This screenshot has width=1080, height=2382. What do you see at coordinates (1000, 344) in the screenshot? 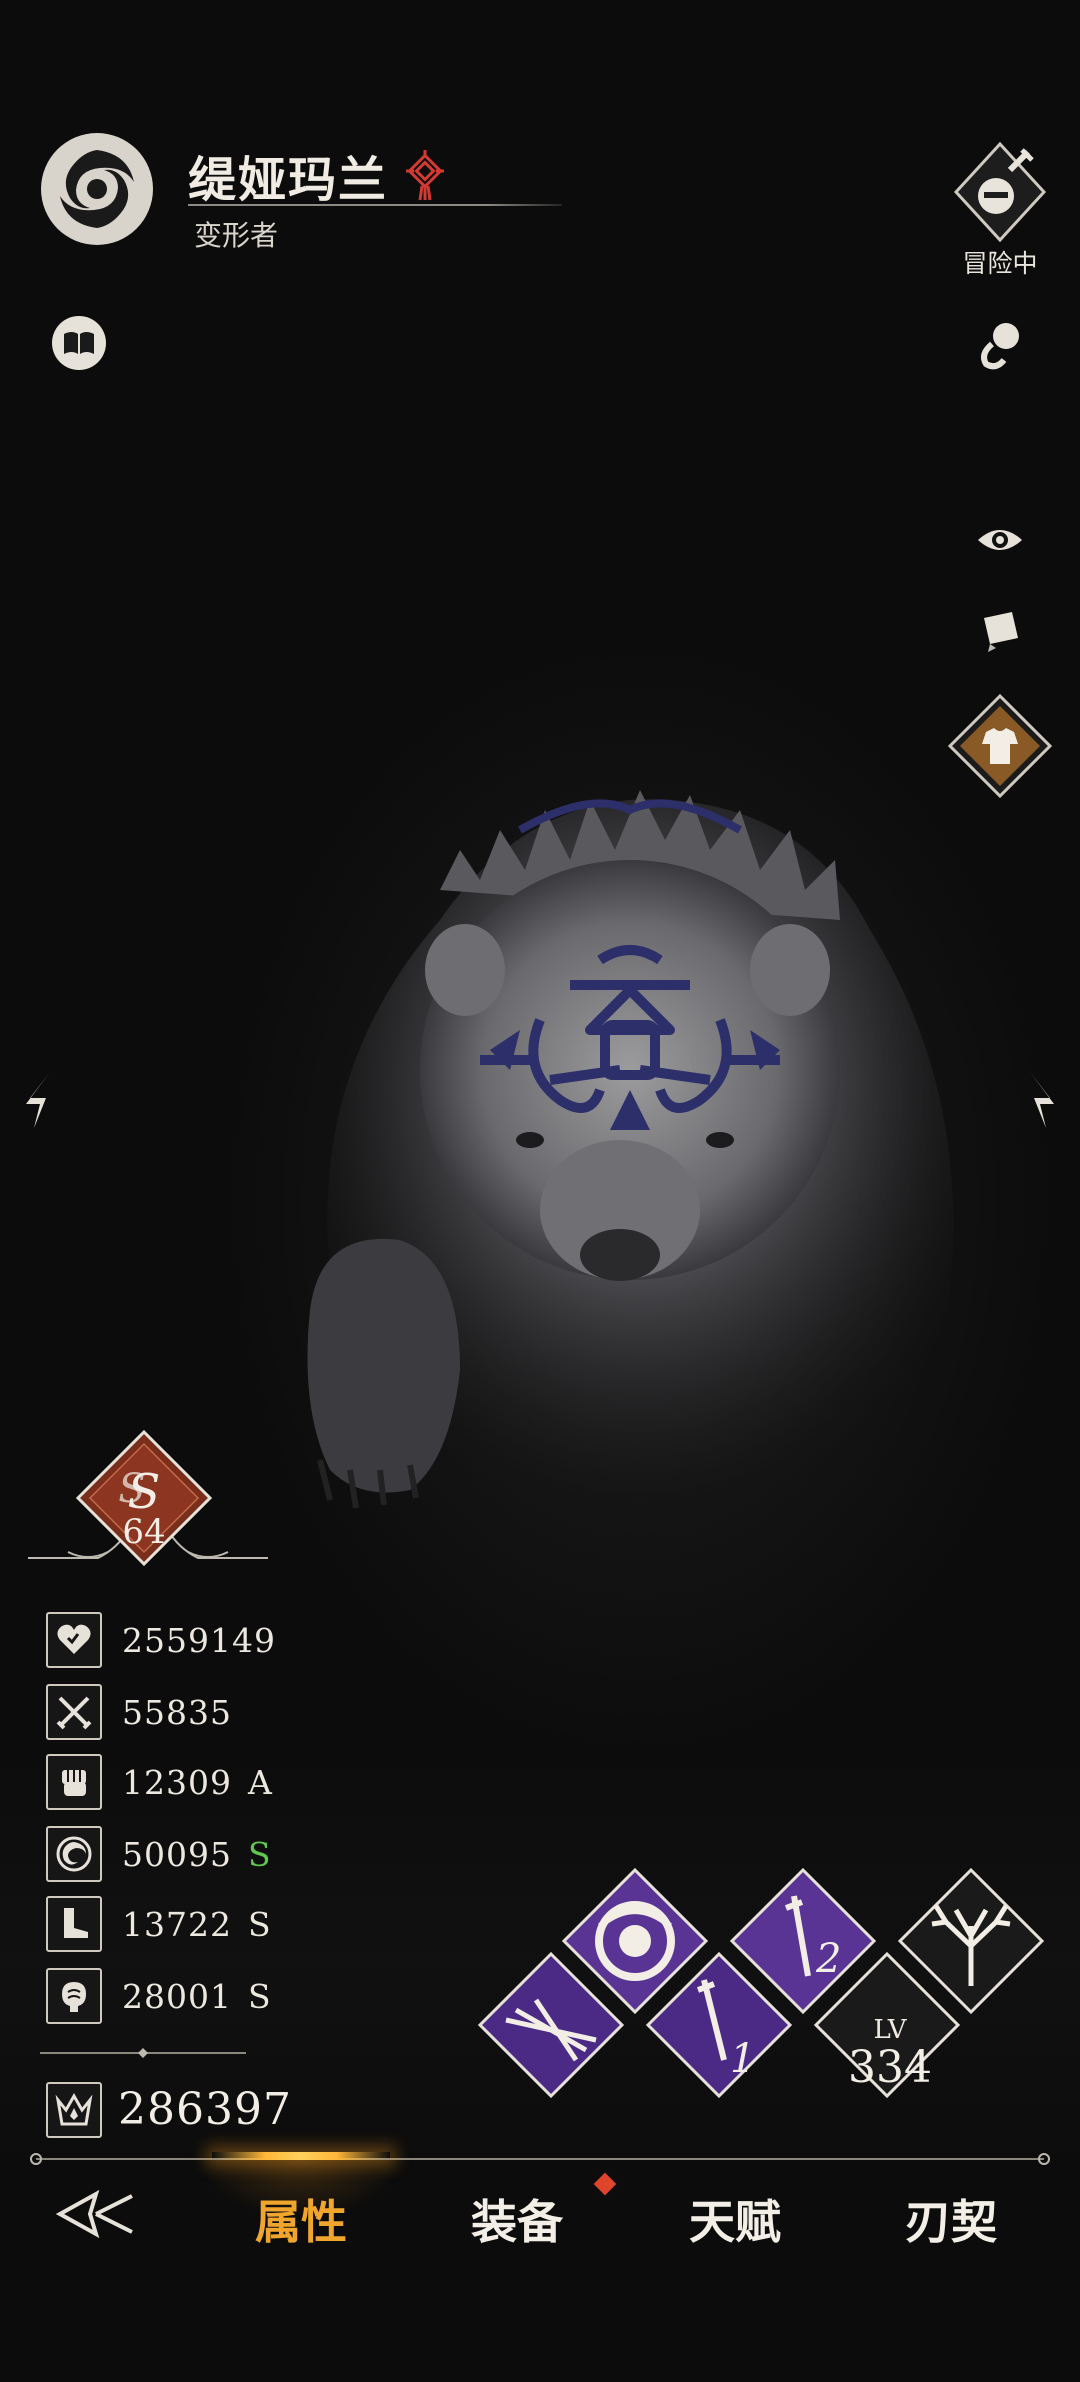
I see `pet-icon` at bounding box center [1000, 344].